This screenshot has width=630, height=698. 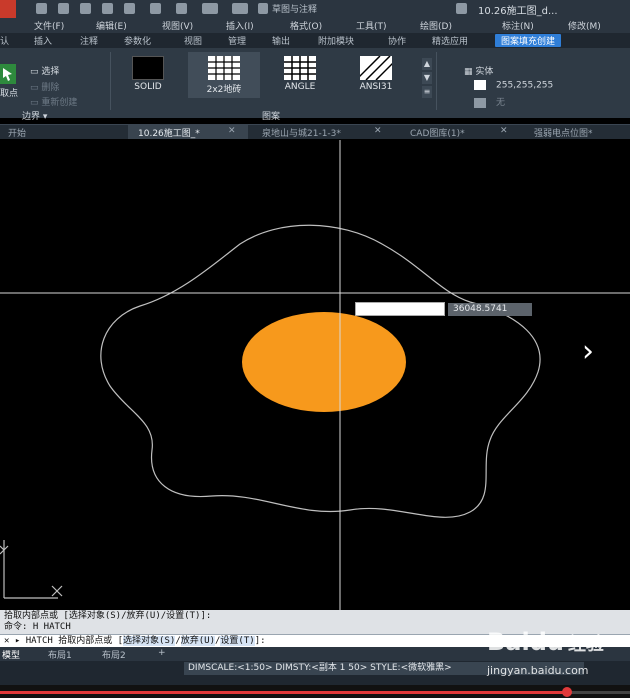 I want to click on pattern-angle: ANGLE, so click(x=300, y=75).